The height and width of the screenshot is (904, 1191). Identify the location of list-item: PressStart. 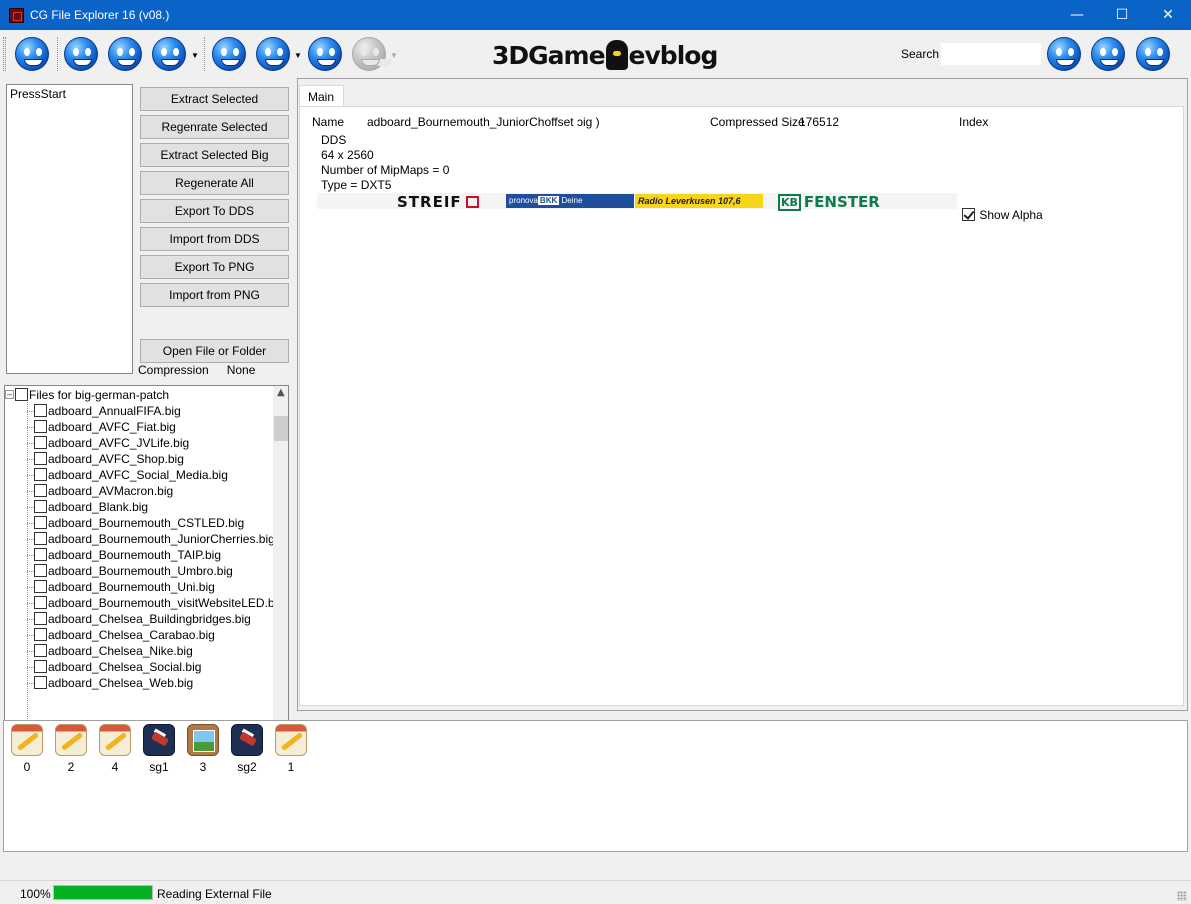
(69, 94).